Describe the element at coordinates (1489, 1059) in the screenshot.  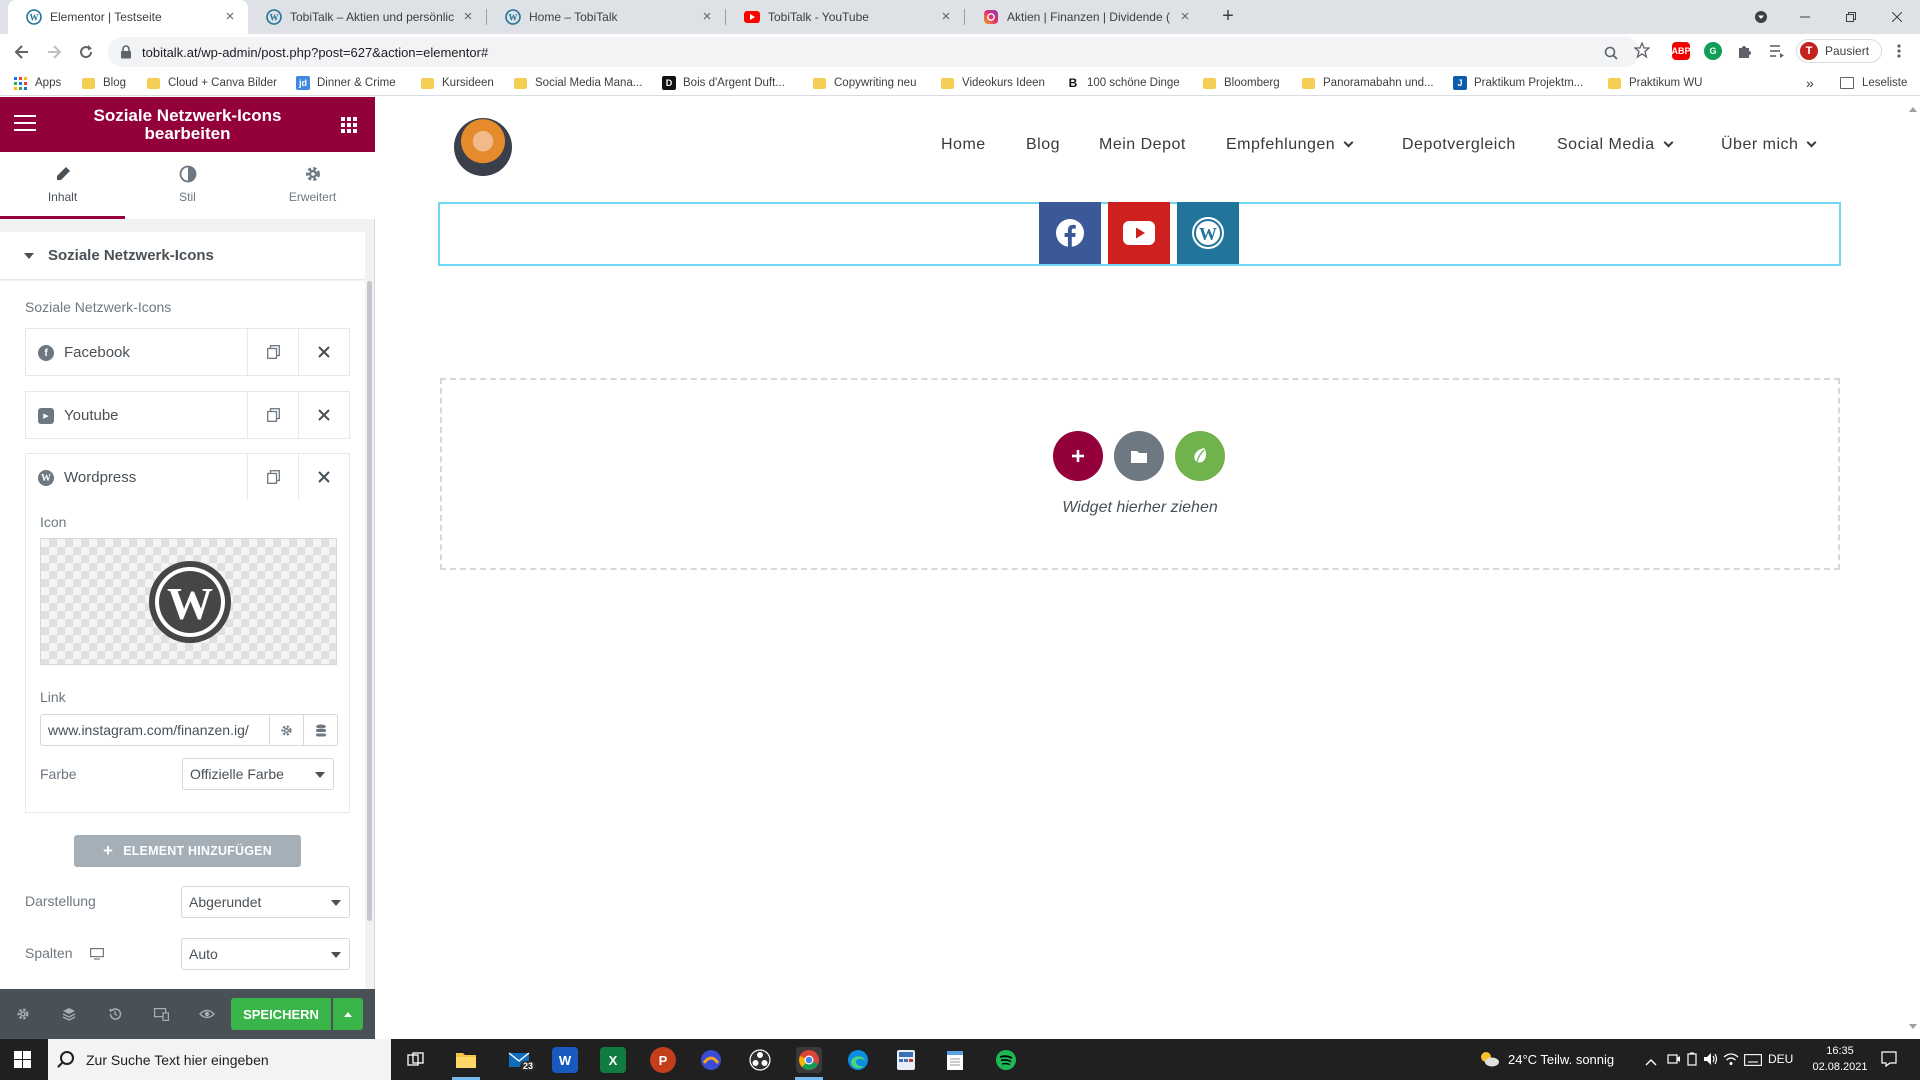
I see `weather-sun-cloud-icon` at that location.